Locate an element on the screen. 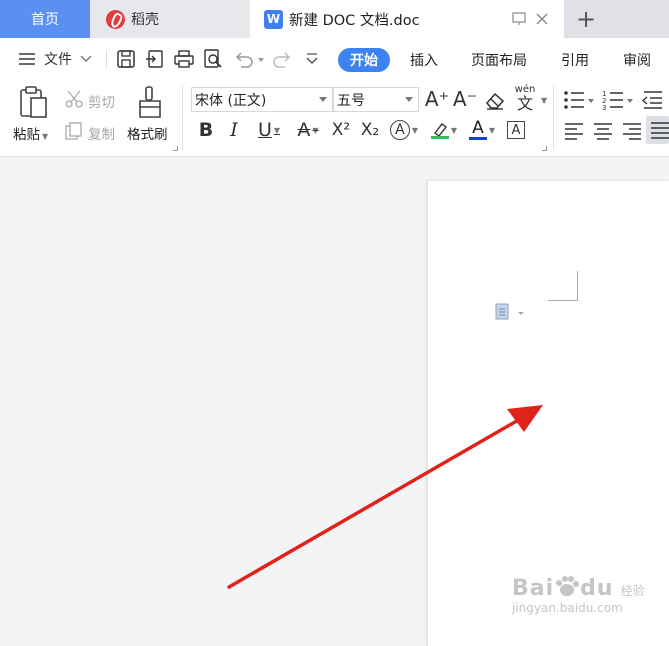 This screenshot has height=646, width=669. italic-icon: I is located at coordinates (234, 130).